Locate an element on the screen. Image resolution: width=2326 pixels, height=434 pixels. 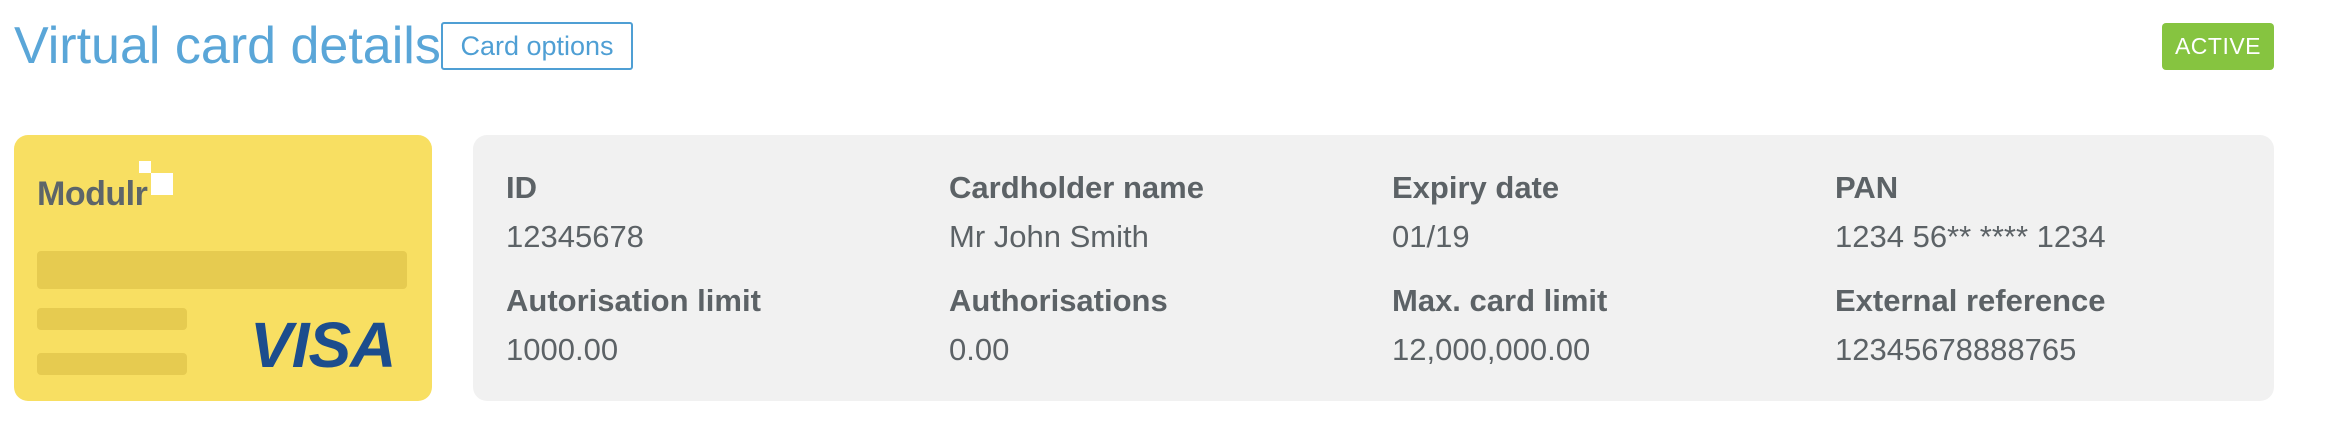
field-expiry-date: Expiry date 01/19 is located at coordinates (1475, 212).